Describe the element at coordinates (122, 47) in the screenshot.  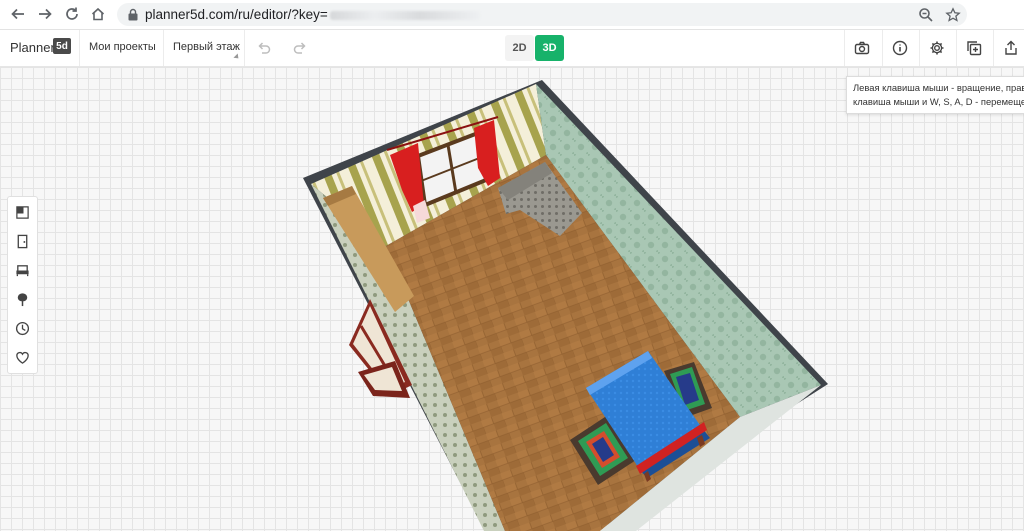
I see `my-projects-link: Мои проекты` at that location.